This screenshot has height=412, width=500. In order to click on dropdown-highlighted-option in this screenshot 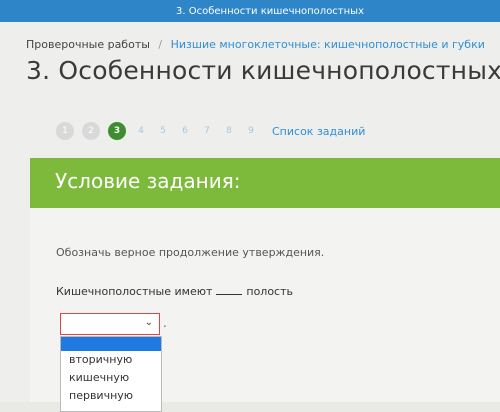, I will do `click(111, 344)`.